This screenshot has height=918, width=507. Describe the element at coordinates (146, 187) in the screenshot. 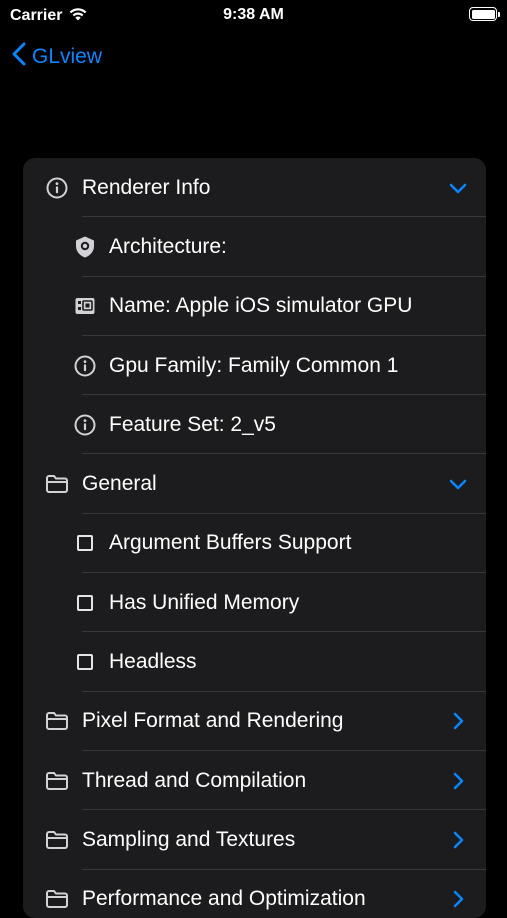

I see `row-label: Renderer Info` at that location.